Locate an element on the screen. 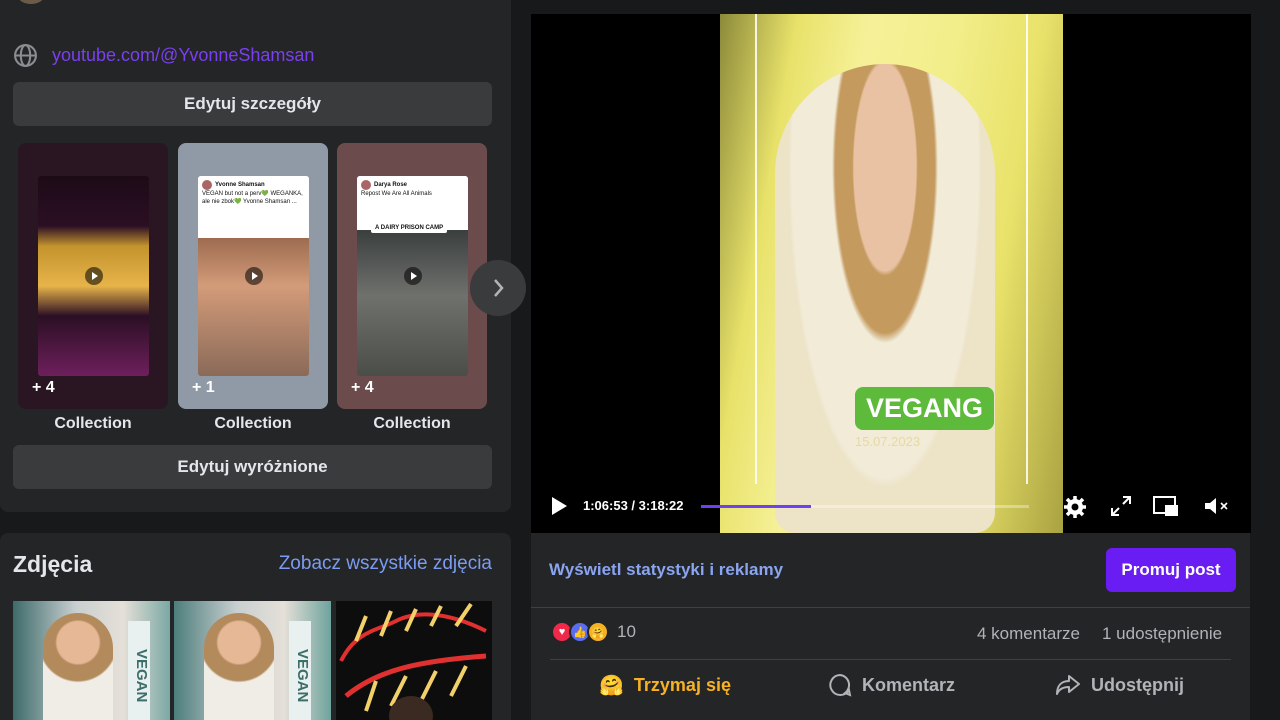  duration: 3:18:22 is located at coordinates (661, 505).